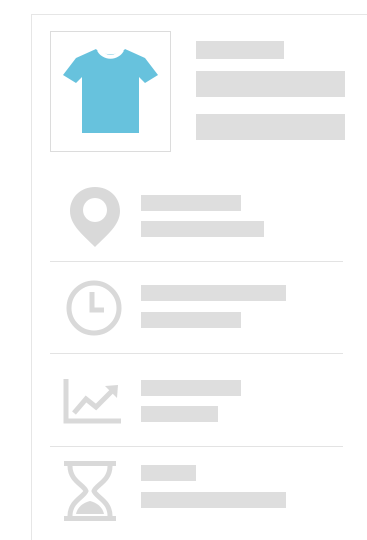 The width and height of the screenshot is (367, 540). What do you see at coordinates (240, 50) in the screenshot?
I see `product-title-placeholder` at bounding box center [240, 50].